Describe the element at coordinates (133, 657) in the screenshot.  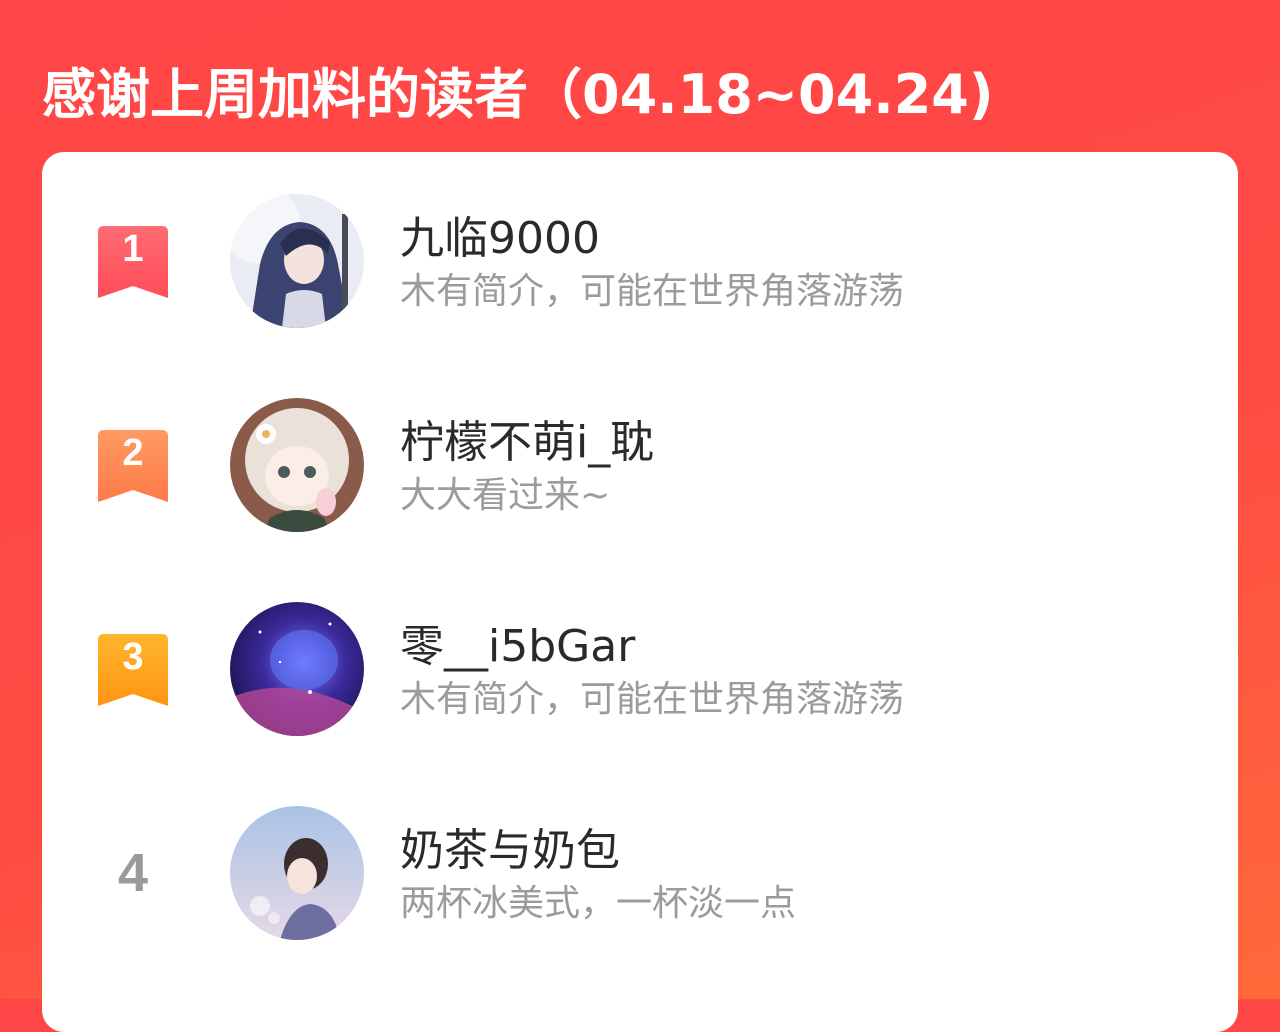
I see `rank-number: 3` at that location.